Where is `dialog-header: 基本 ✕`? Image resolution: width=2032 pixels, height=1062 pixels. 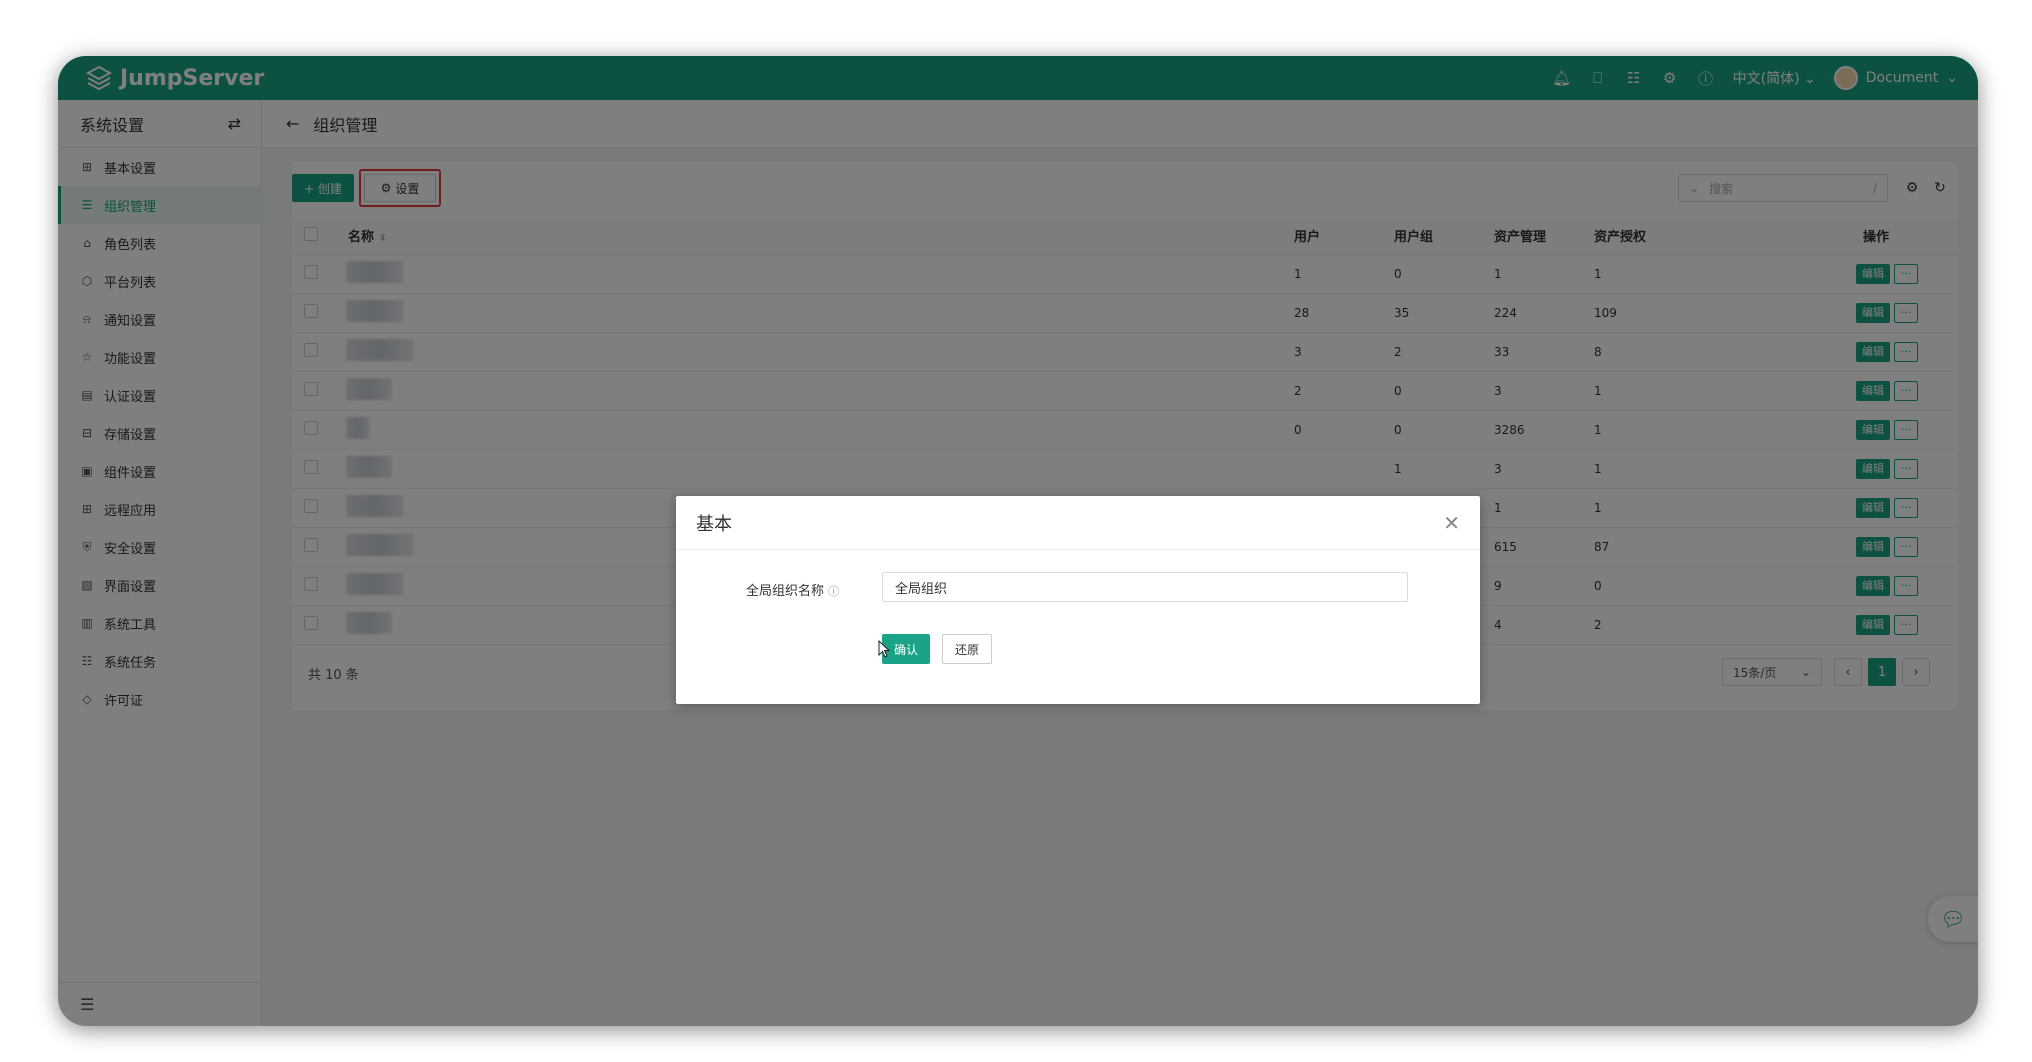 dialog-header: 基本 ✕ is located at coordinates (1078, 523).